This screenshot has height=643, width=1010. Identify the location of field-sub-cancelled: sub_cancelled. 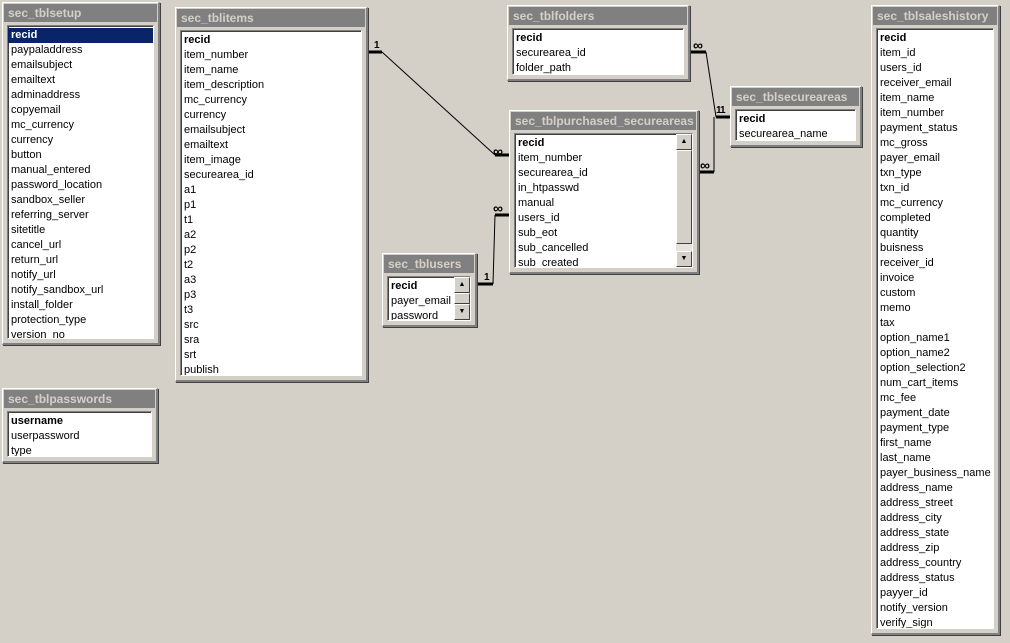
(605, 248).